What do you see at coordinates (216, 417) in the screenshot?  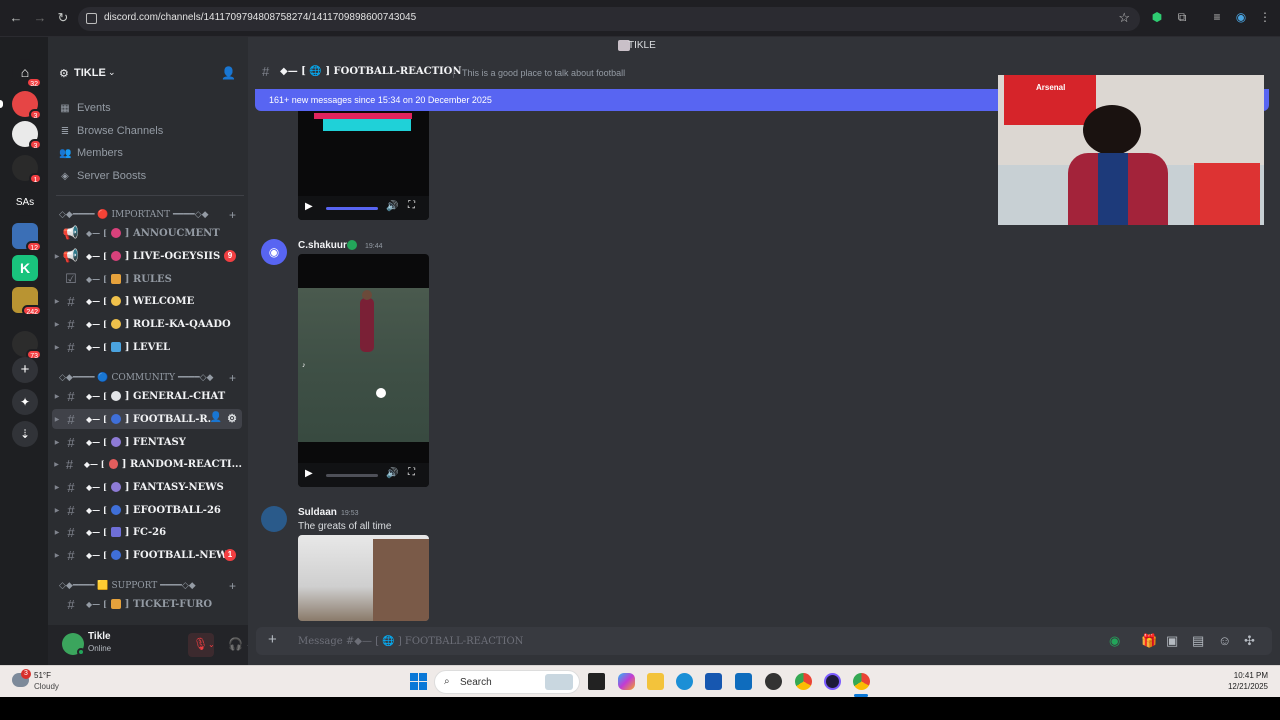 I see `invite-icon: 👤` at bounding box center [216, 417].